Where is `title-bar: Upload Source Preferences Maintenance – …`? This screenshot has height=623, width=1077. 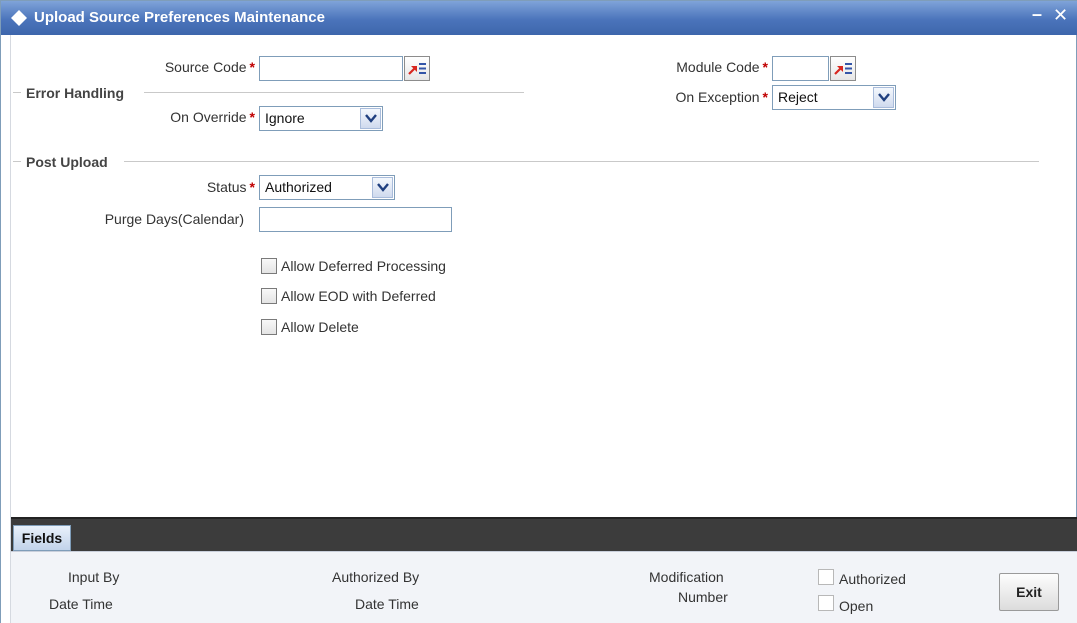 title-bar: Upload Source Preferences Maintenance – … is located at coordinates (539, 18).